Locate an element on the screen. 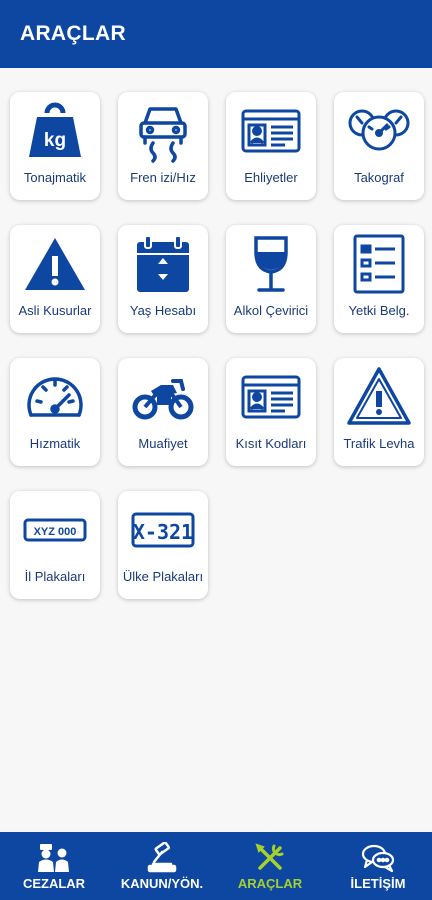 The height and width of the screenshot is (900, 432). tool-tile-takograf: Takograf is located at coordinates (379, 146).